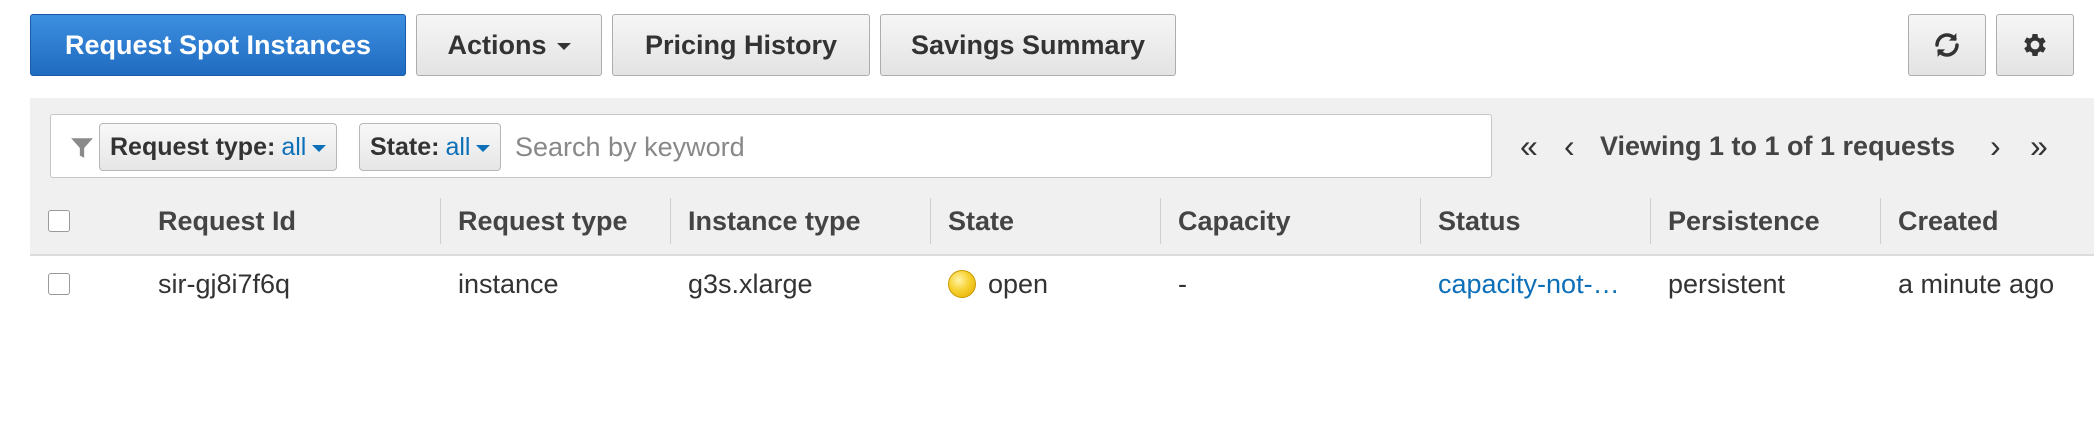  Describe the element at coordinates (741, 45) in the screenshot. I see `pricing-history-button: Pricing History` at that location.